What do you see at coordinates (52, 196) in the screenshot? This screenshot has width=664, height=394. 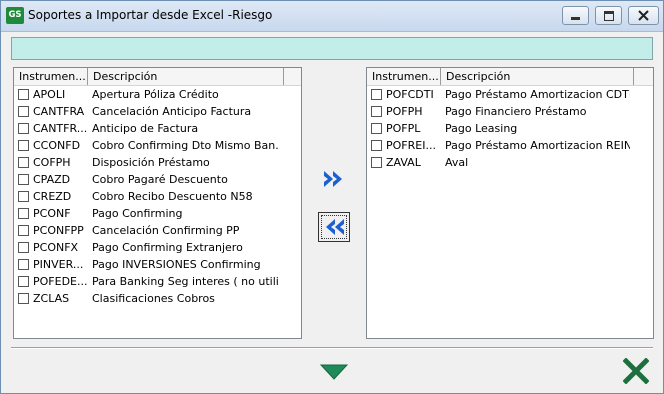 I see `instrument-code: CREZD` at bounding box center [52, 196].